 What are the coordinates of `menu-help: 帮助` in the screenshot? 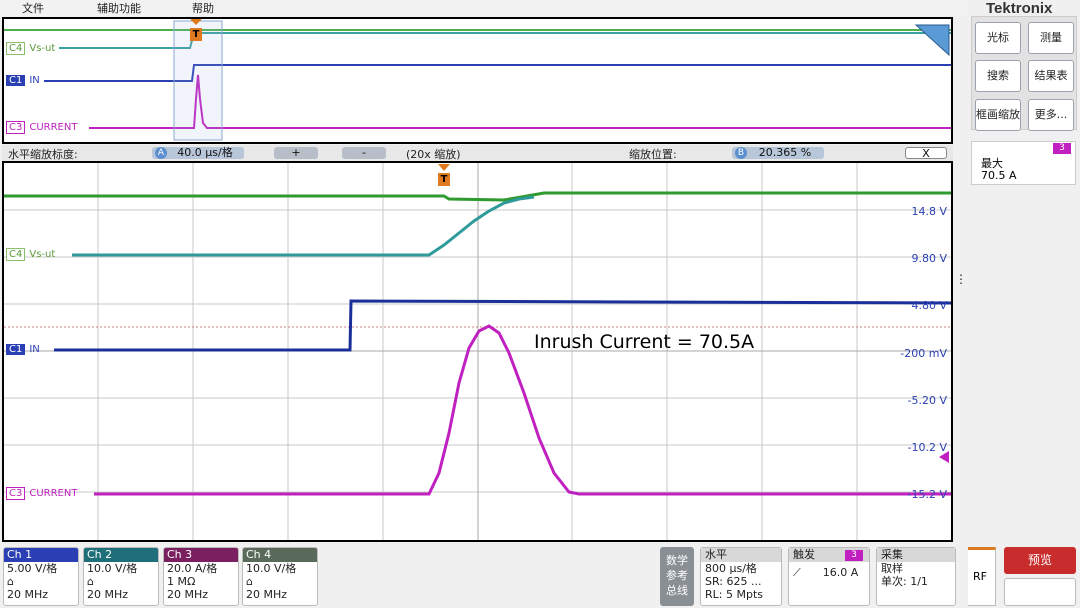 It's located at (203, 8).